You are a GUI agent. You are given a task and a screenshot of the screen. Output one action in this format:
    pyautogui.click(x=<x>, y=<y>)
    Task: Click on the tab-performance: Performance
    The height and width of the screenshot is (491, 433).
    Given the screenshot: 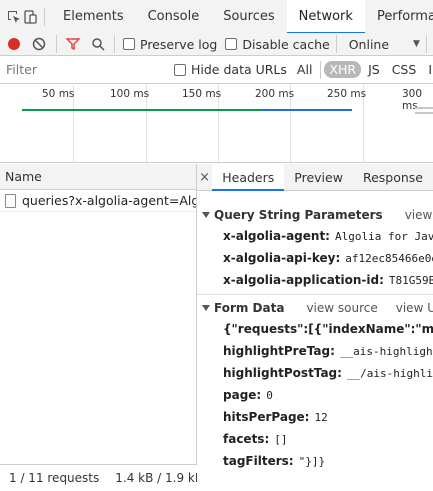 What is the action you would take?
    pyautogui.click(x=399, y=16)
    